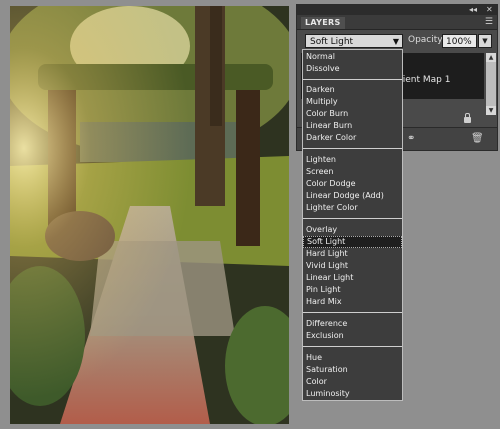 This screenshot has height=429, width=500. I want to click on link-icon: ⚭, so click(411, 138).